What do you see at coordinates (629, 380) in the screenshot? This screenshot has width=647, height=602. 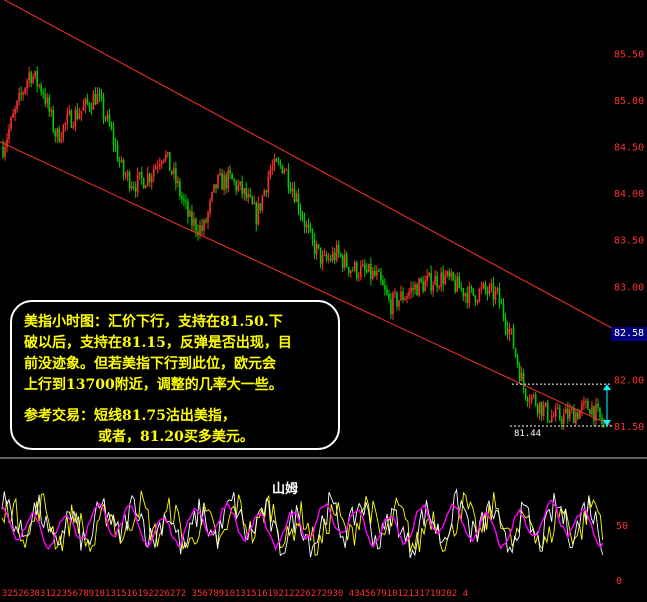 I see `price-tick-label: 82.00` at bounding box center [629, 380].